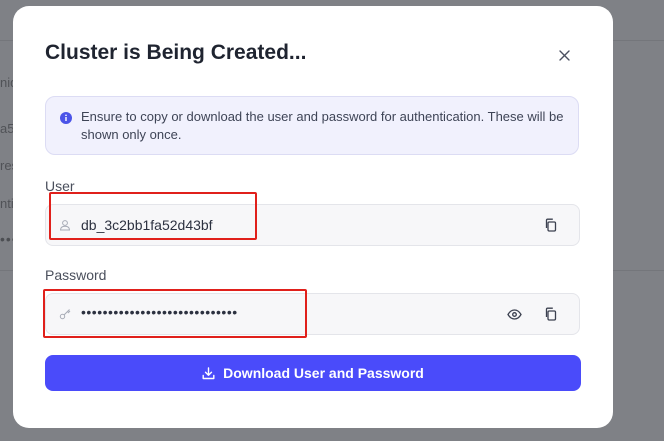 This screenshot has width=664, height=441. I want to click on eye-icon, so click(514, 314).